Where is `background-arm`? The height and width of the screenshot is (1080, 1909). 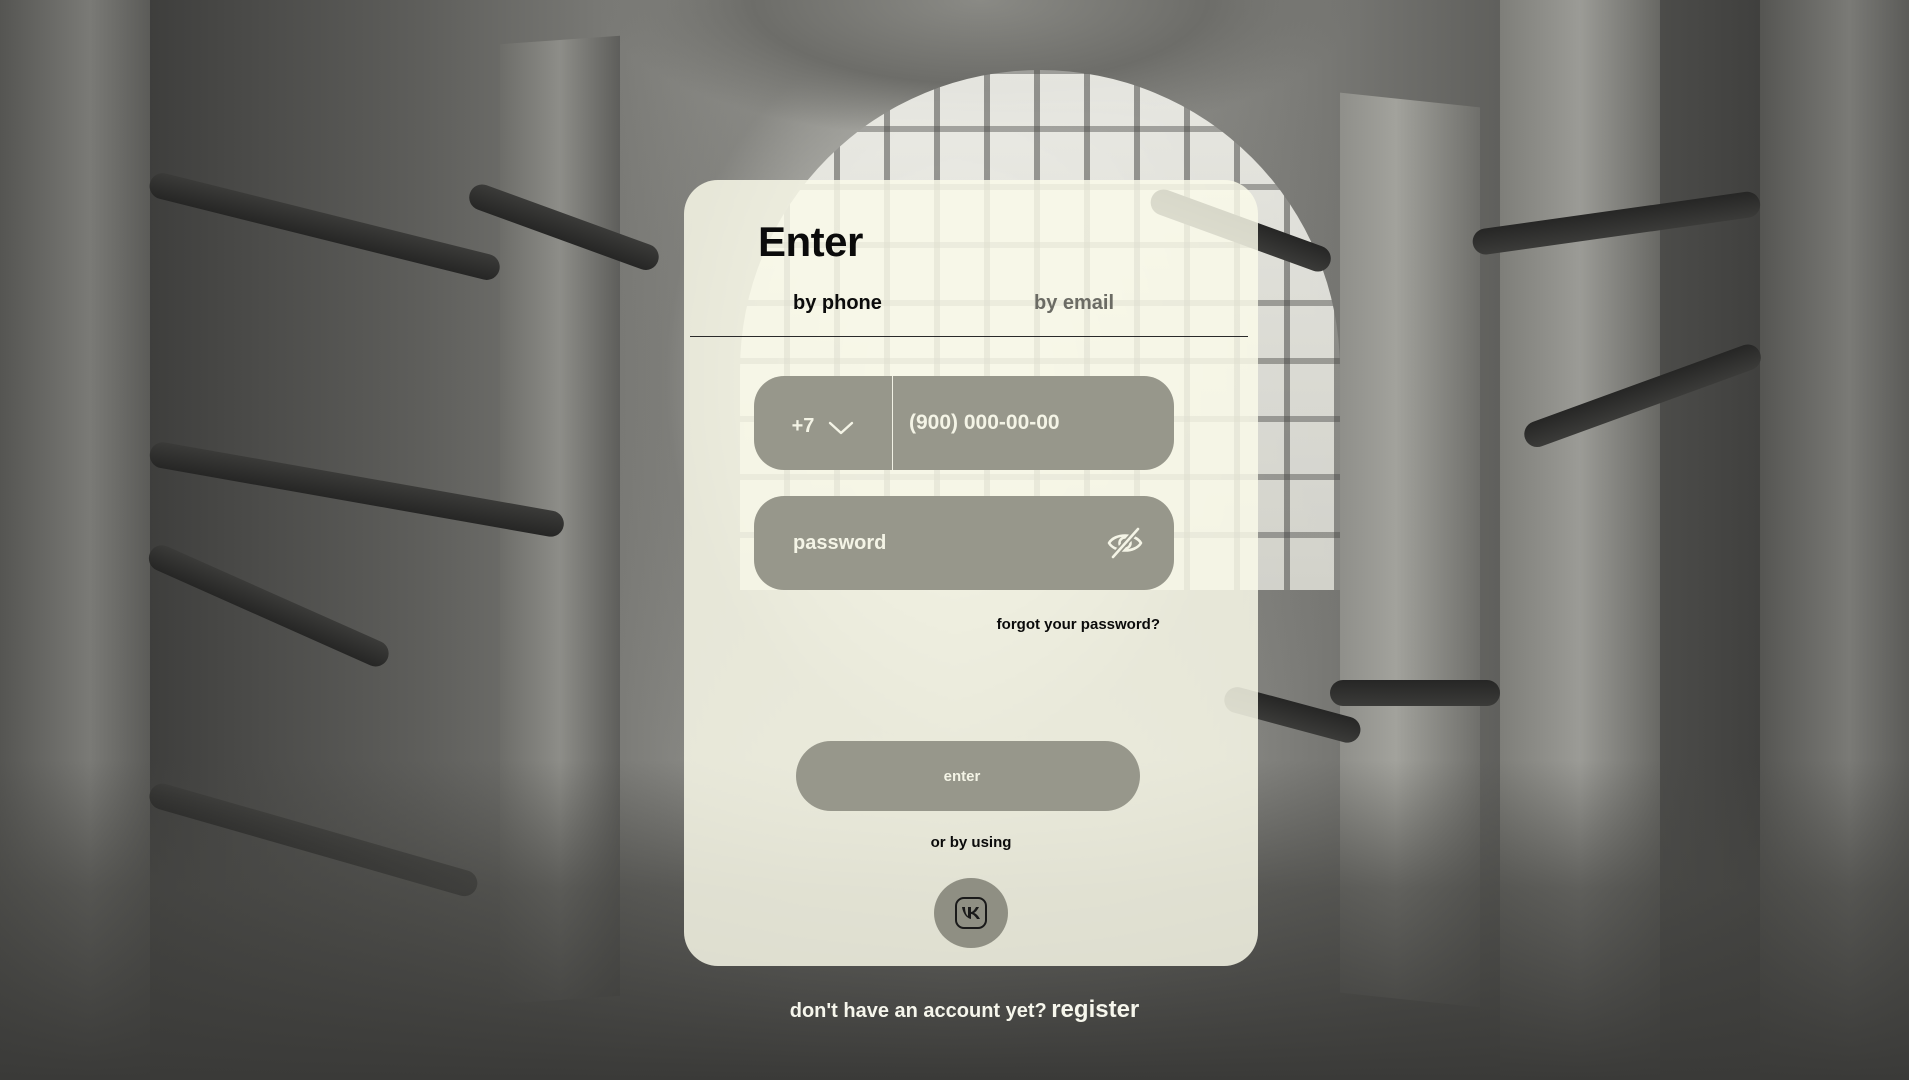
background-arm is located at coordinates (1415, 693).